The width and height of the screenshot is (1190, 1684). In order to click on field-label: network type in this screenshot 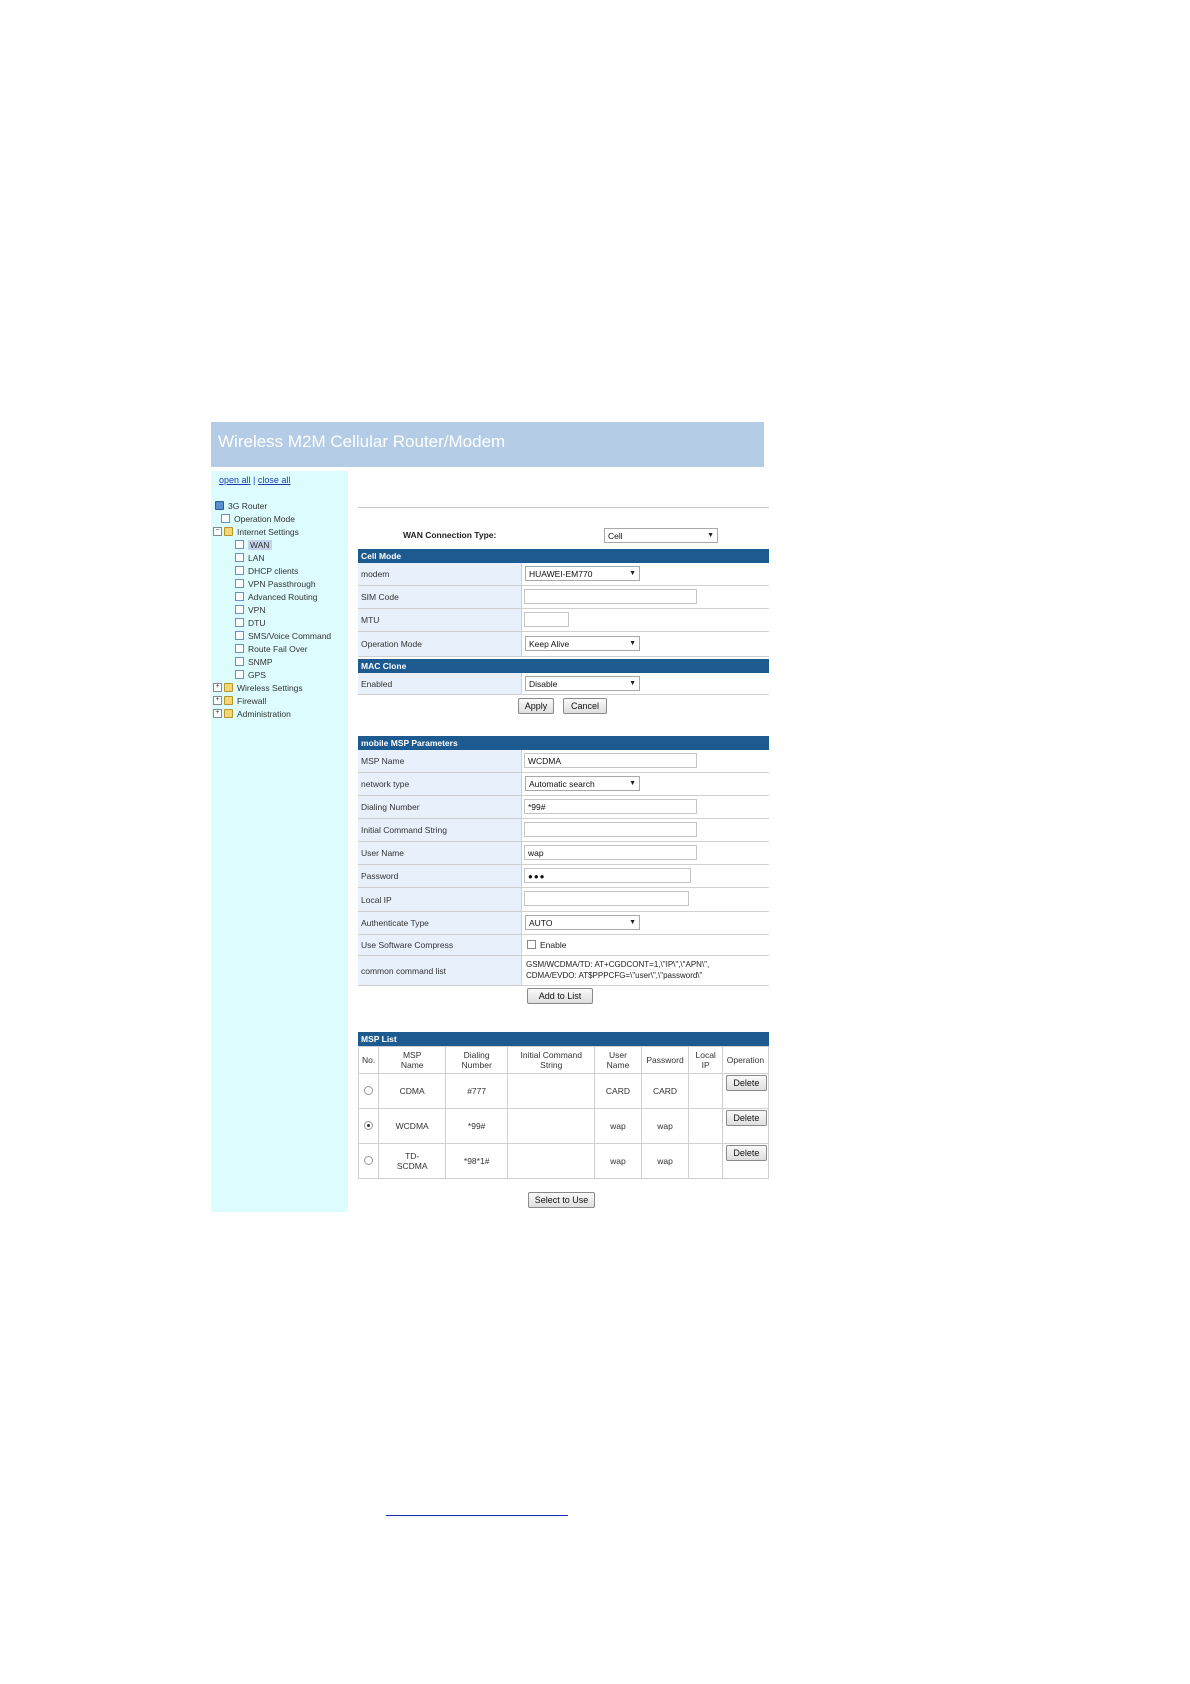, I will do `click(440, 784)`.